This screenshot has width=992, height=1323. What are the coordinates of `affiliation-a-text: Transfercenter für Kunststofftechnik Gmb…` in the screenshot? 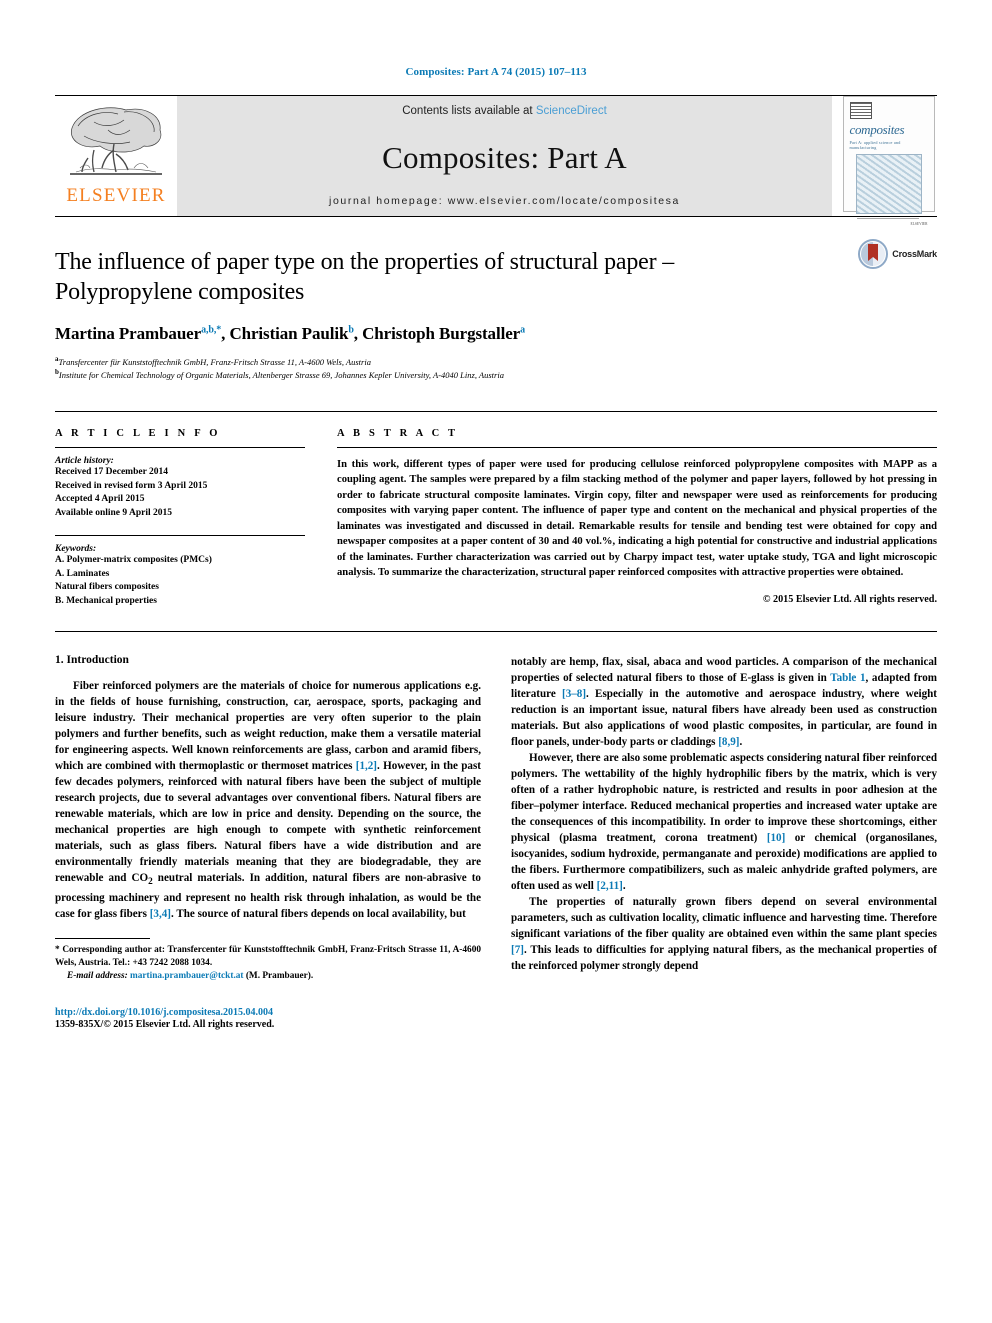 It's located at (214, 361).